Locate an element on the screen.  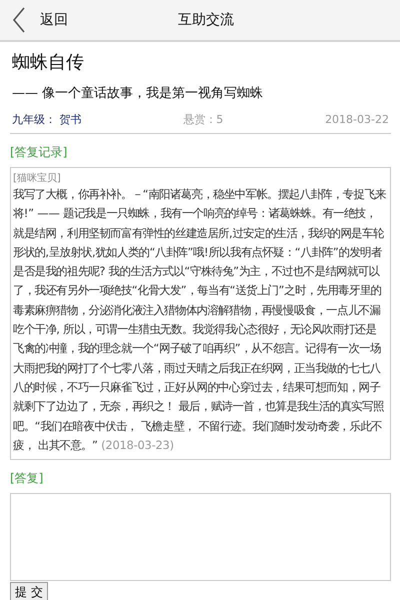
back-label: 返回 is located at coordinates (54, 20).